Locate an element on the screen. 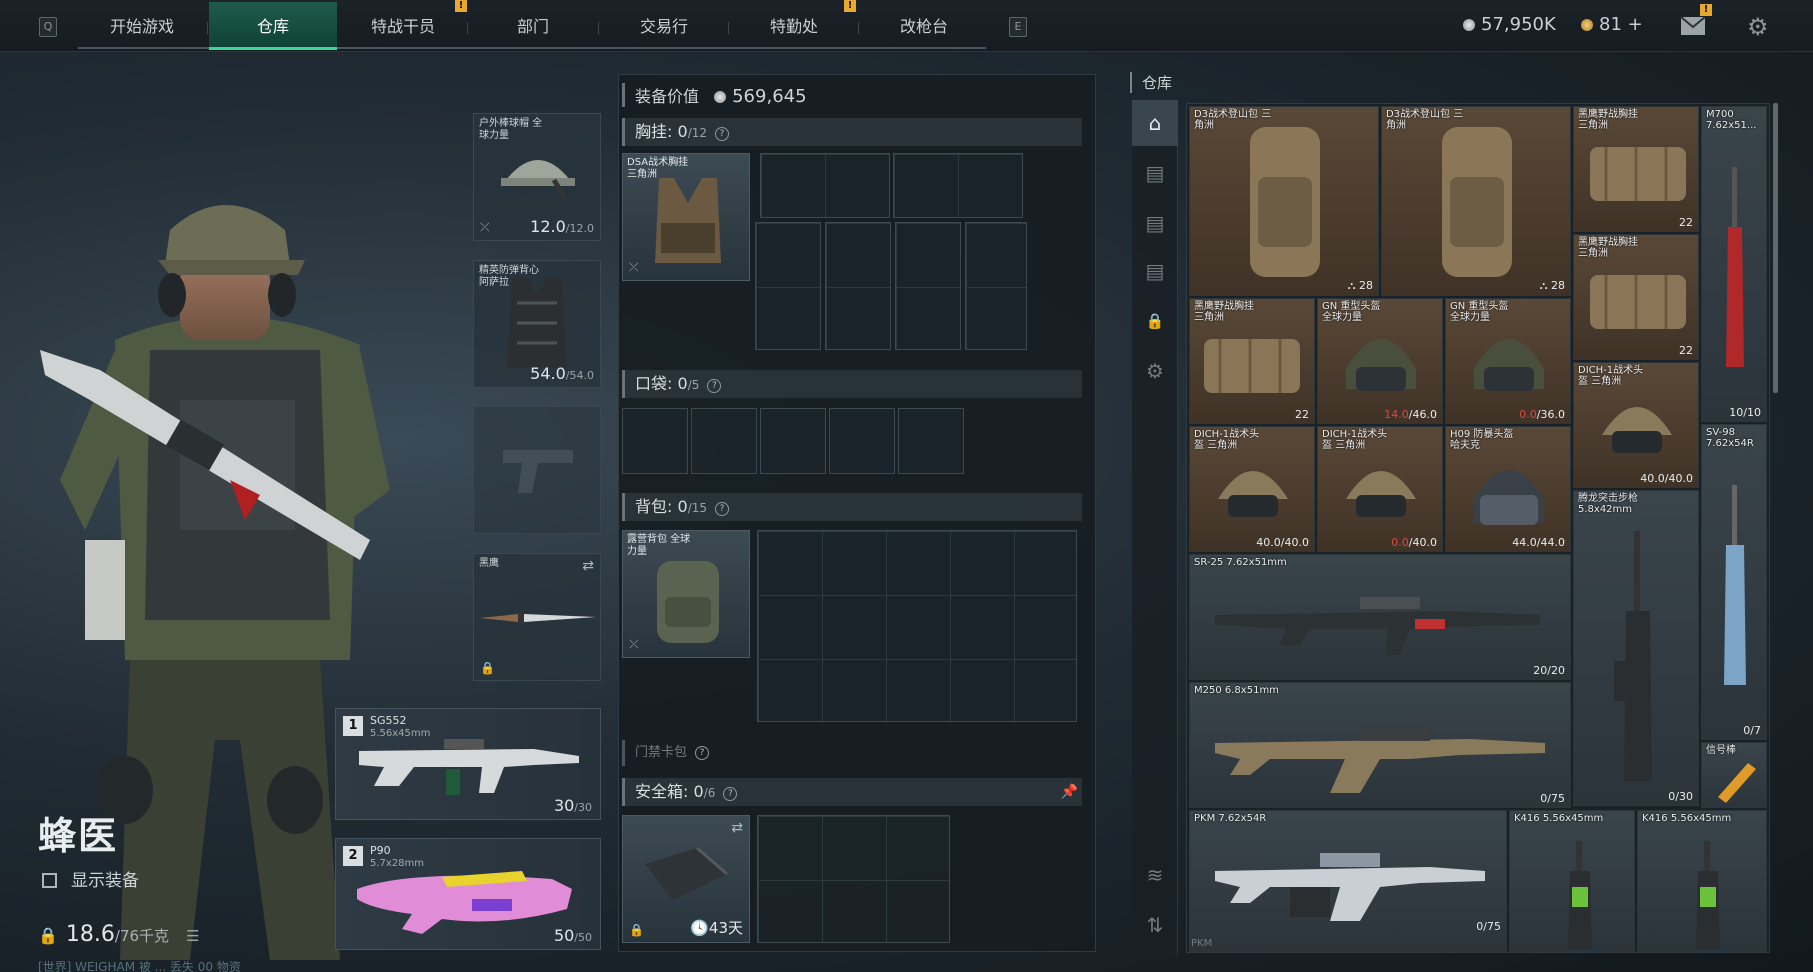  warehouse-item: GN 重型头盔 全球力量 14.0/46.0 is located at coordinates (1380, 361).